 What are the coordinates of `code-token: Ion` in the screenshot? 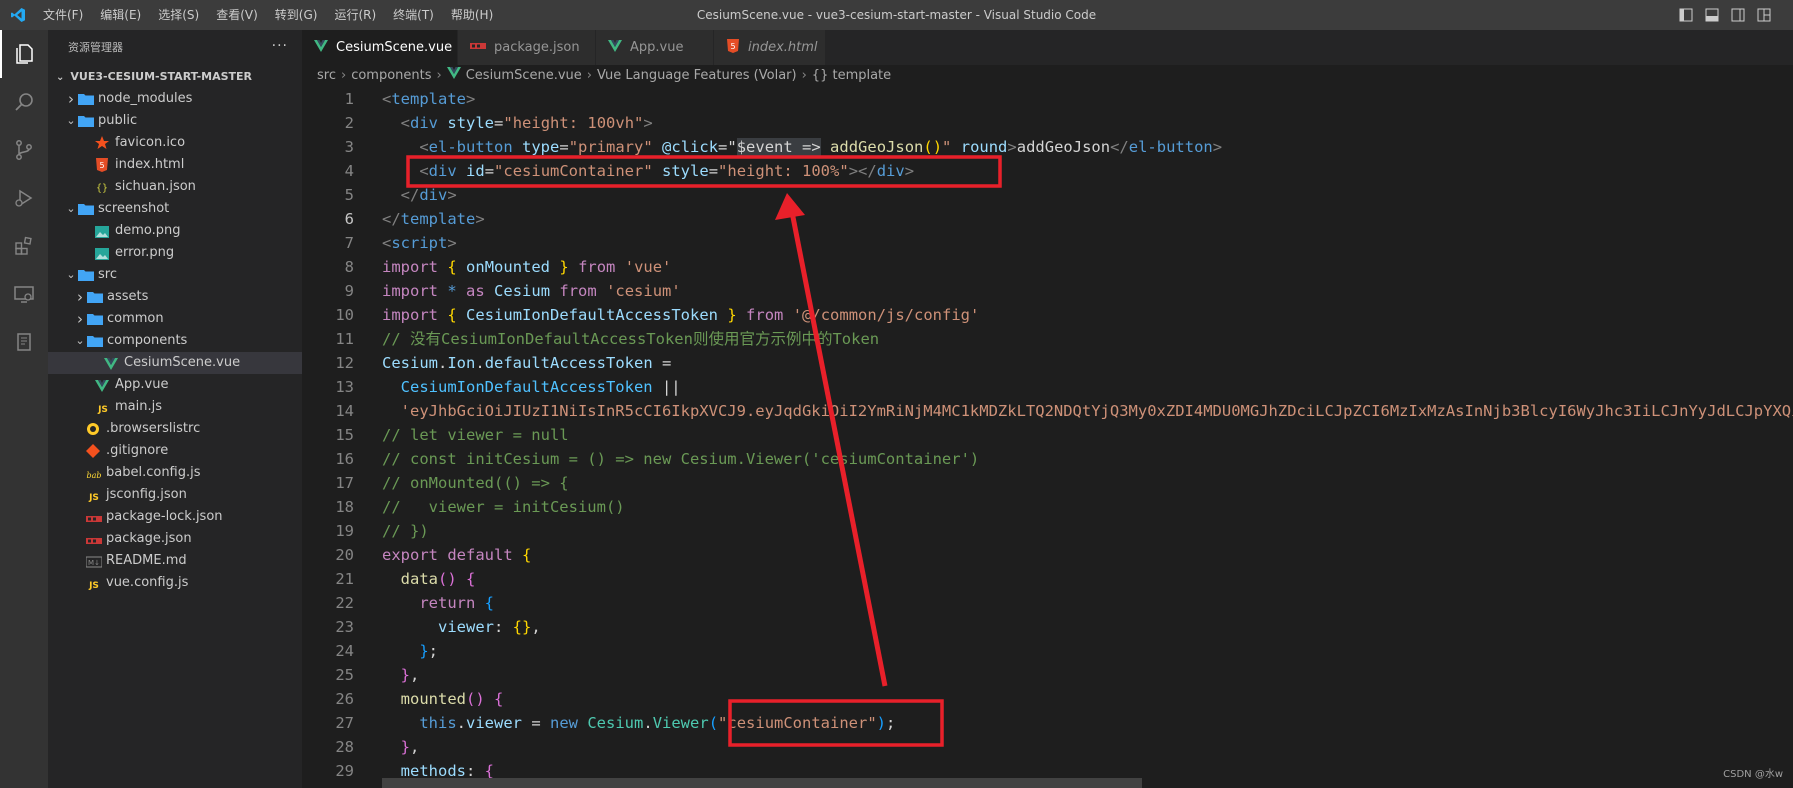 It's located at (461, 363).